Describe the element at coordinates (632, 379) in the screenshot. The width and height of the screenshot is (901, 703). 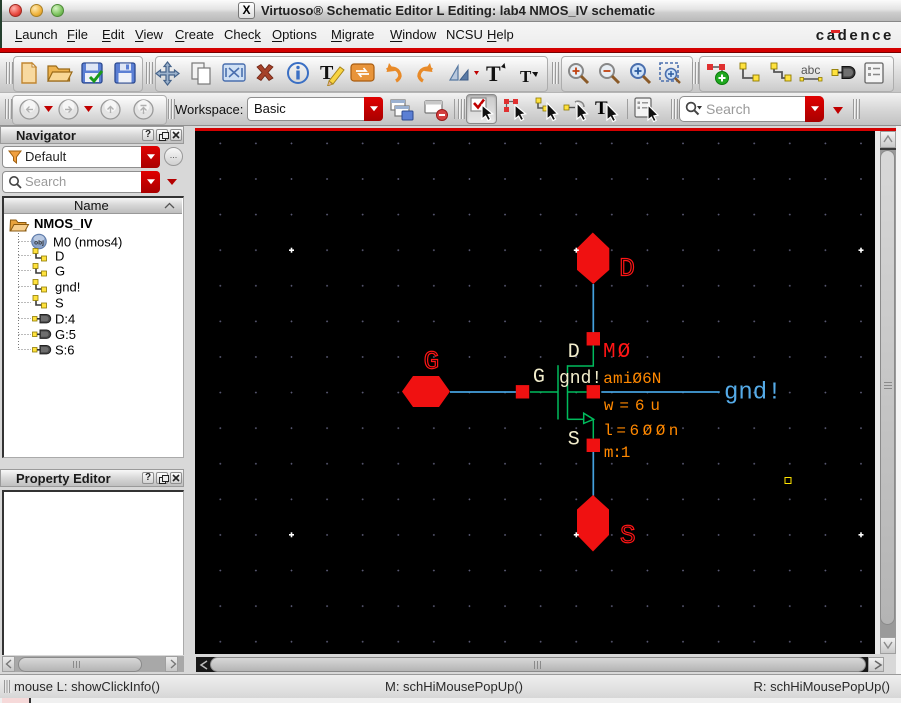
I see `svg-text: amiØ6N` at that location.